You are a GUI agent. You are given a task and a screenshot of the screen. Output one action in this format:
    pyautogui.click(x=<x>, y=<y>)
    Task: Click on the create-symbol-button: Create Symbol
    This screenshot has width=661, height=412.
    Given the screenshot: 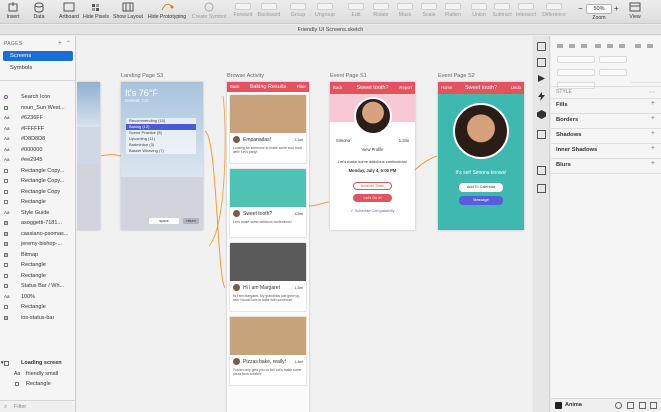 What is the action you would take?
    pyautogui.click(x=209, y=10)
    